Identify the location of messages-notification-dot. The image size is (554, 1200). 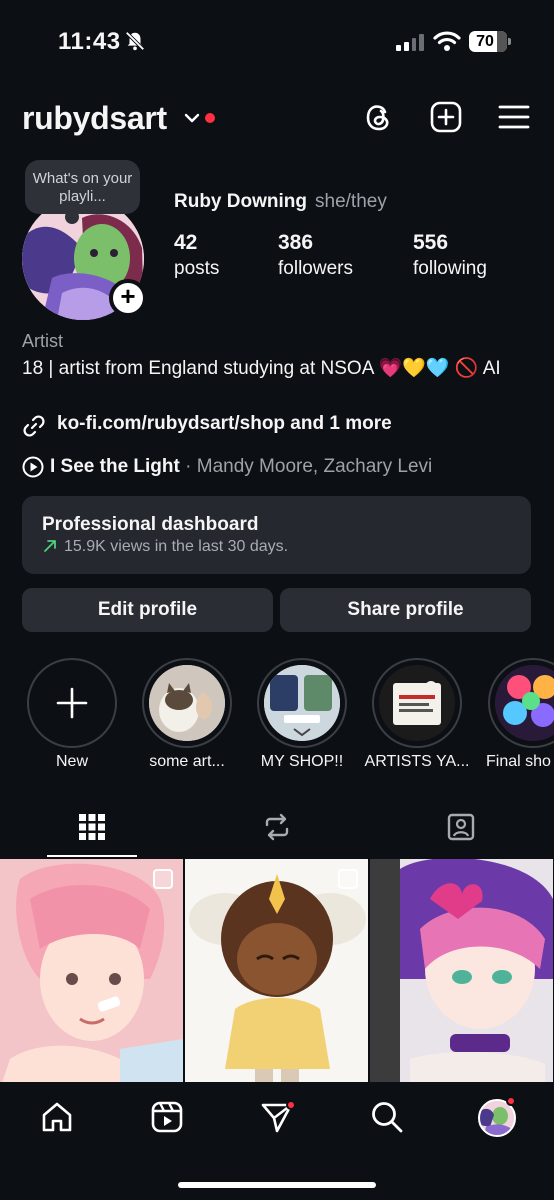
(291, 1105).